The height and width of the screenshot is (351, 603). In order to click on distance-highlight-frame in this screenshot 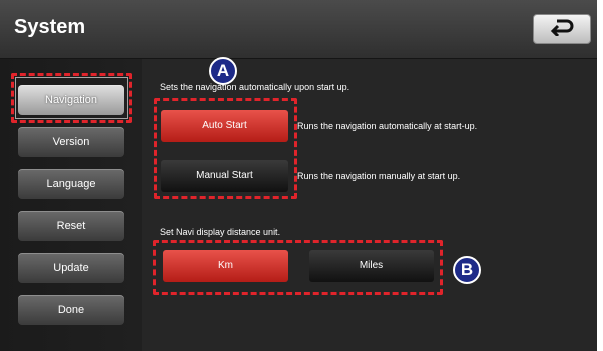, I will do `click(298, 267)`.